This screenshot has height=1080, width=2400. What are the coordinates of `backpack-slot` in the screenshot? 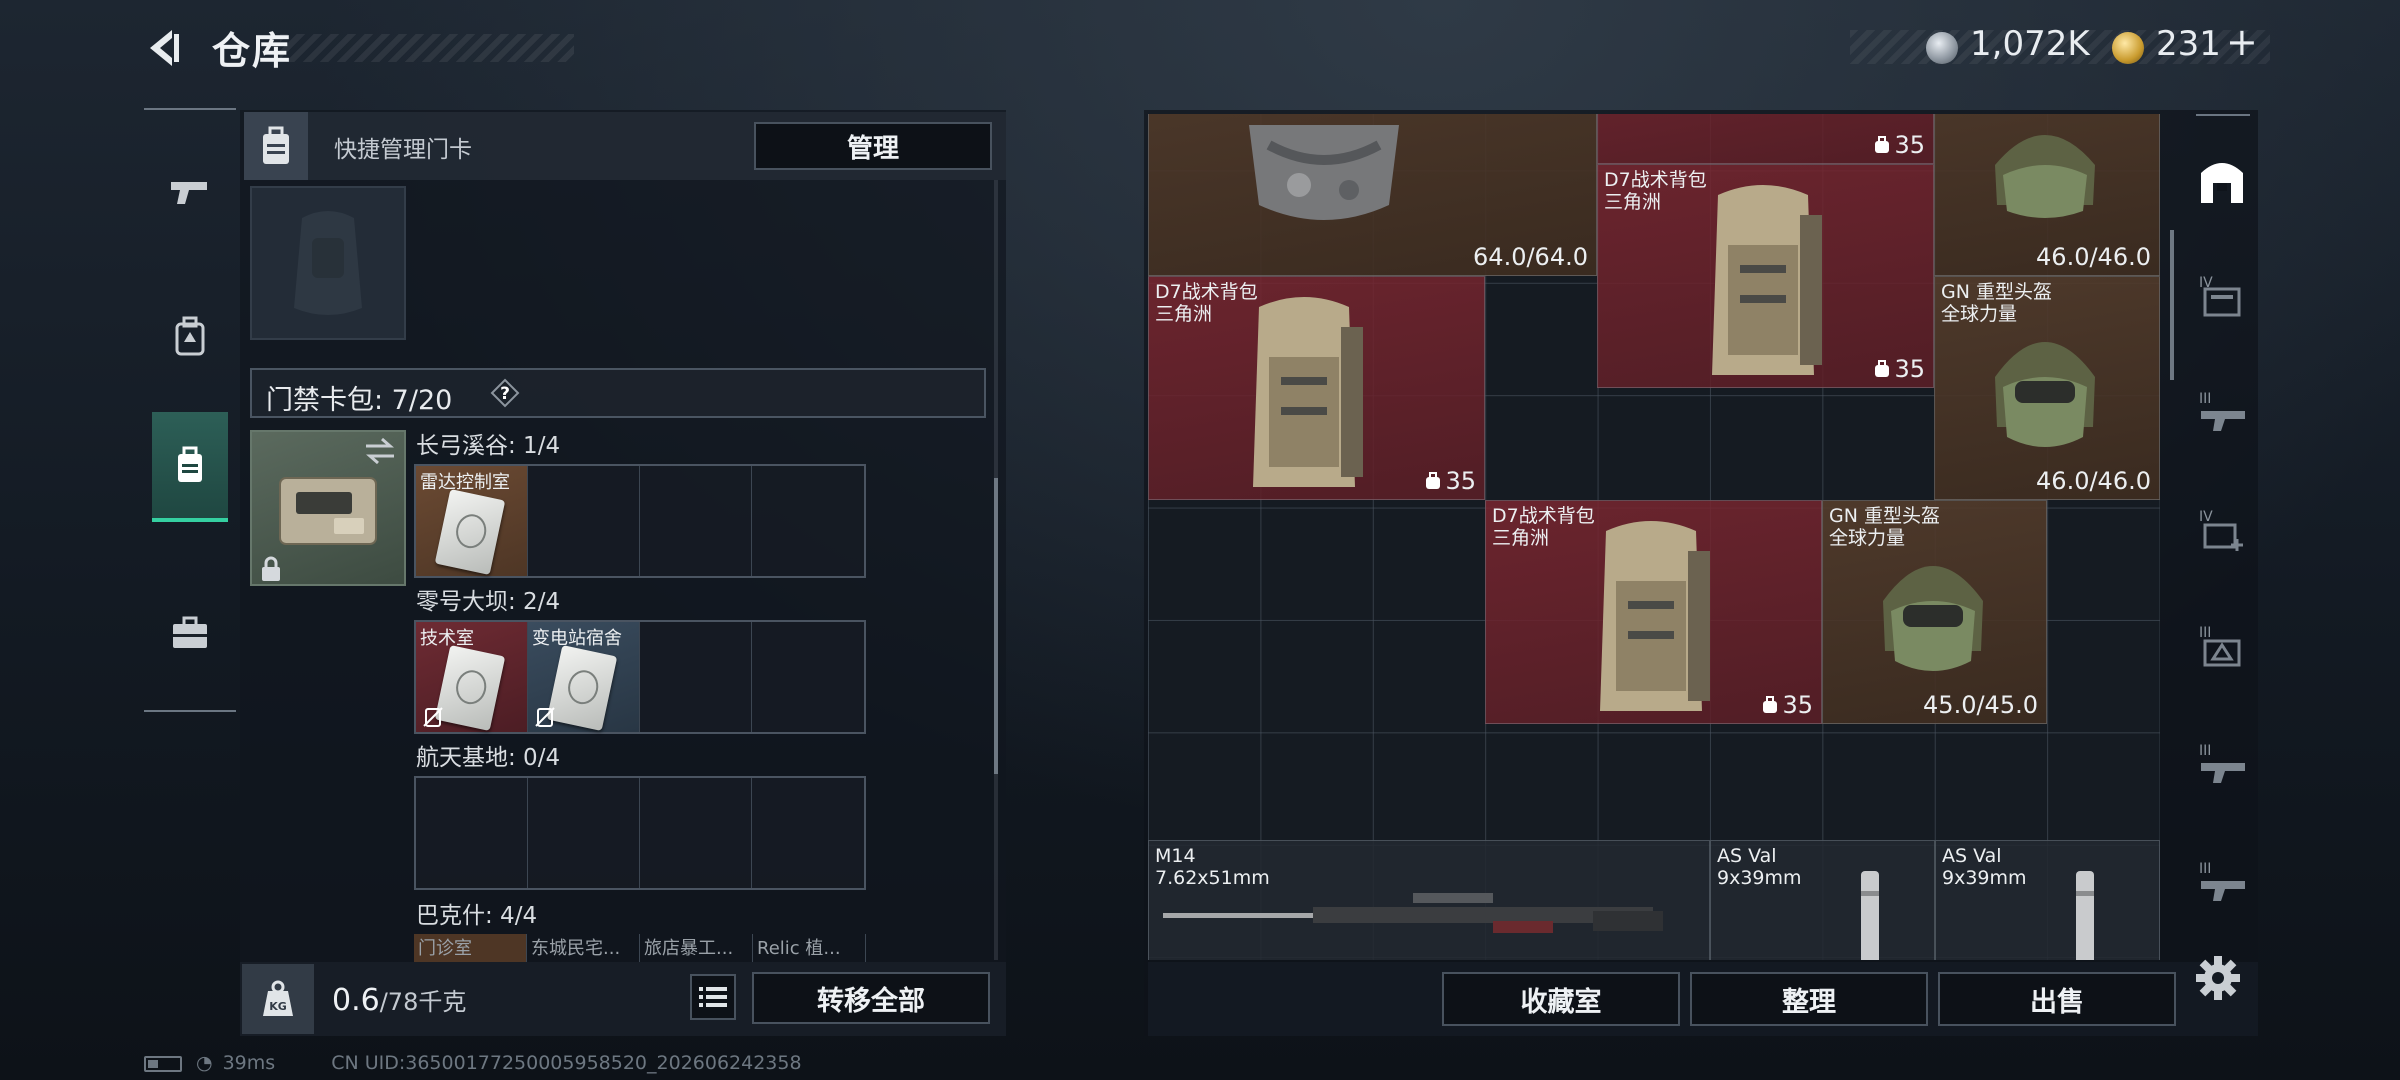 It's located at (328, 263).